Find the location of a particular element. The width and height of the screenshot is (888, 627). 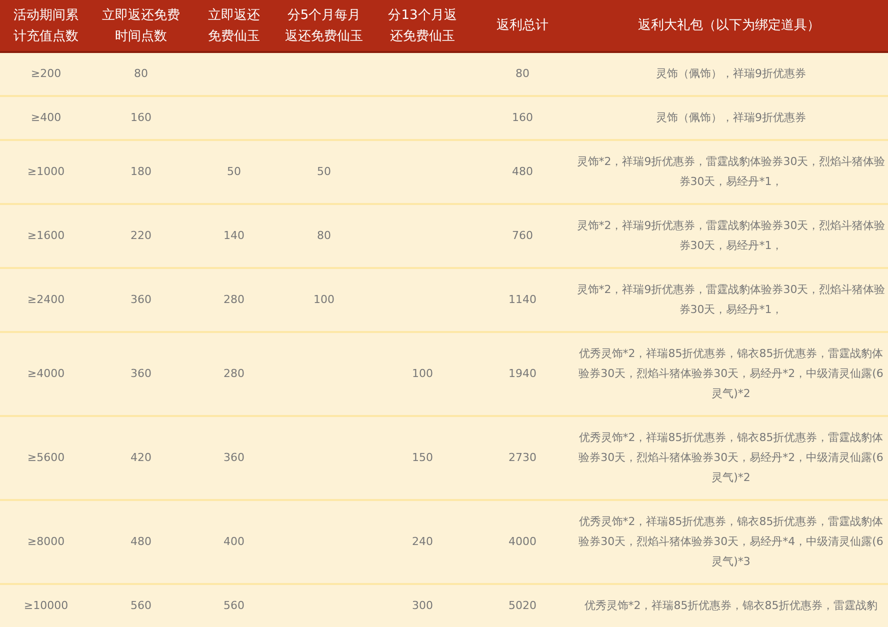

column-header: 返利大礼包（以下为绑定道具） is located at coordinates (729, 26).